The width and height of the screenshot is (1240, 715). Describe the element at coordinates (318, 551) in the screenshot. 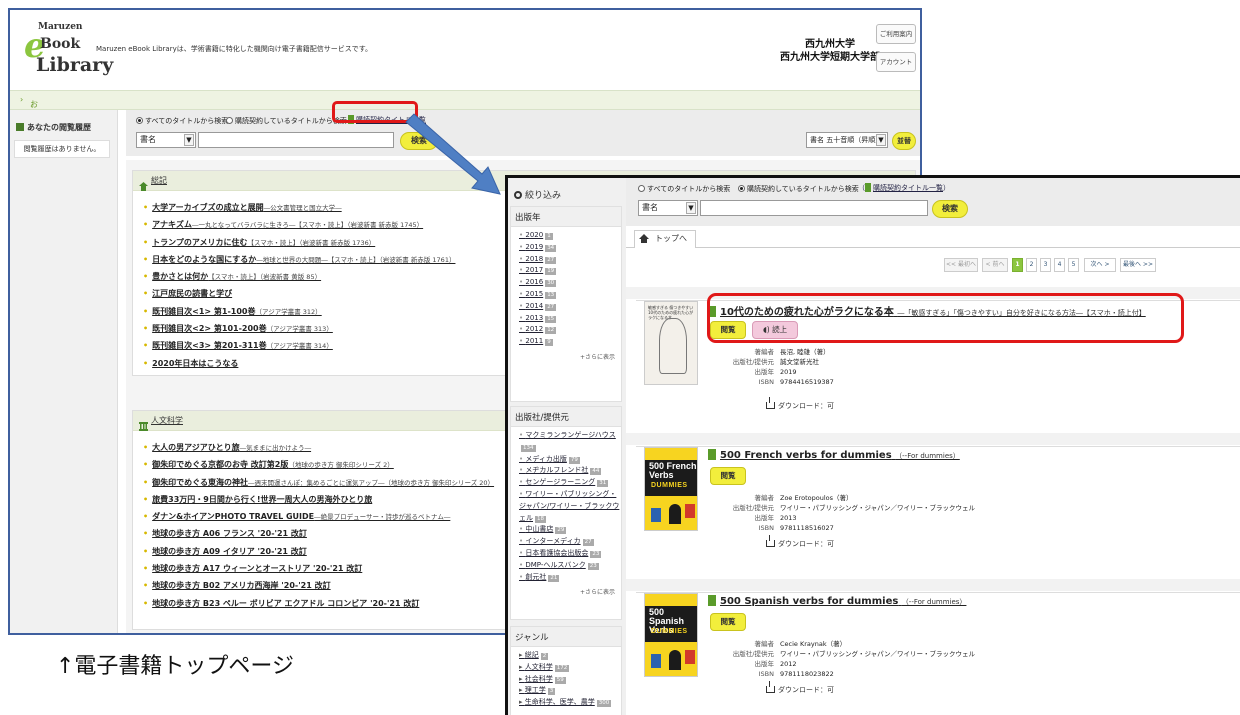

I see `list-item: 地球の歩き方 A09 イタリア '20-'21 改訂` at that location.